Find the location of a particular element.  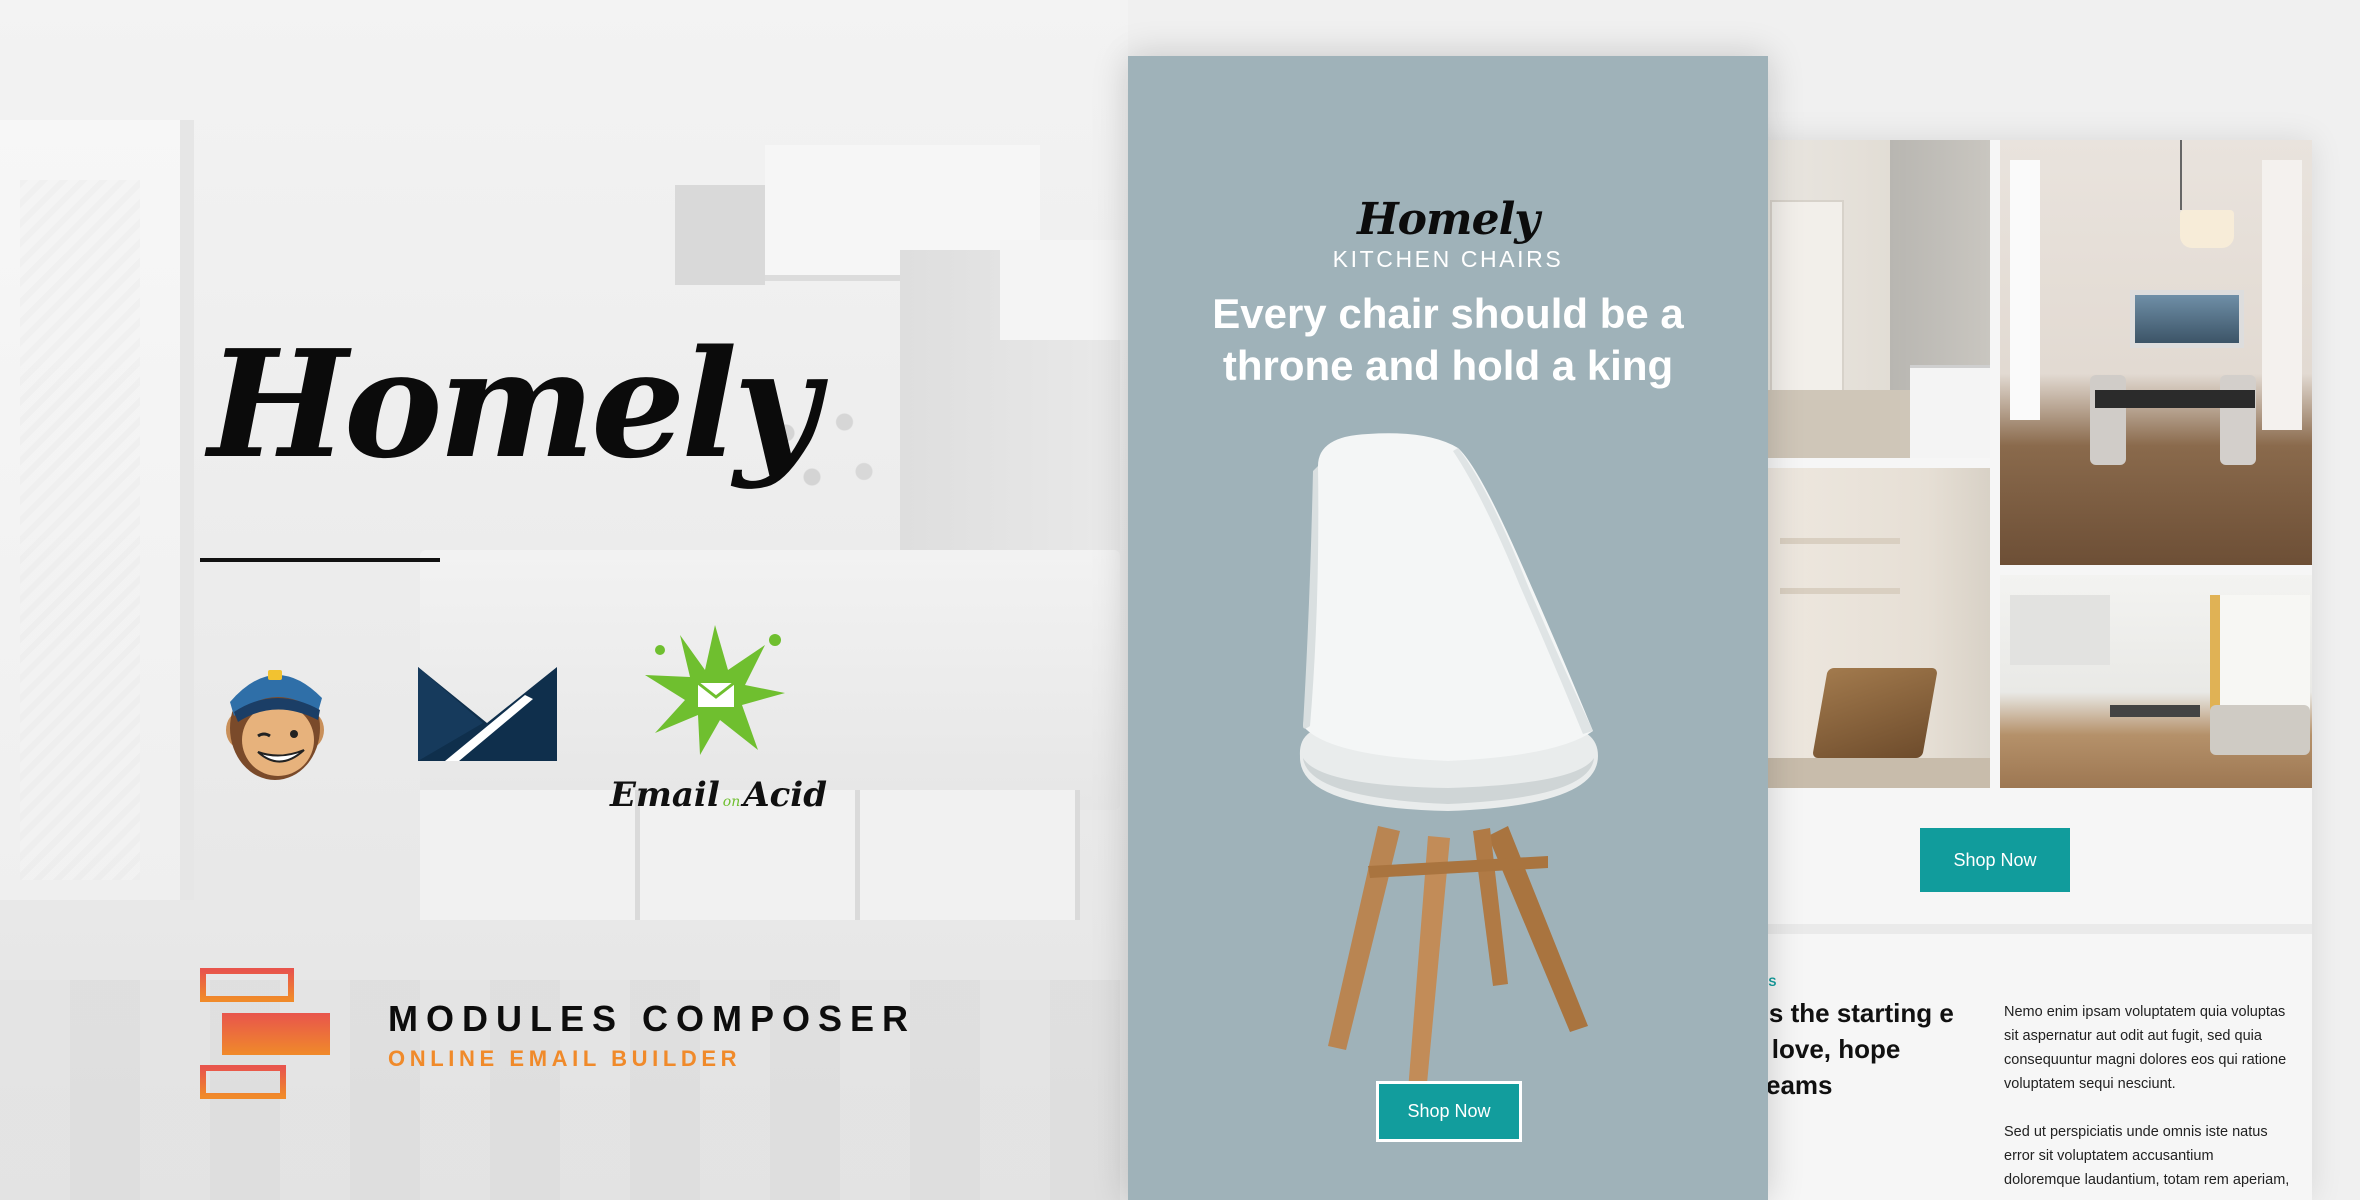

email-on-acid-logo: Email onAcid is located at coordinates (718, 715).